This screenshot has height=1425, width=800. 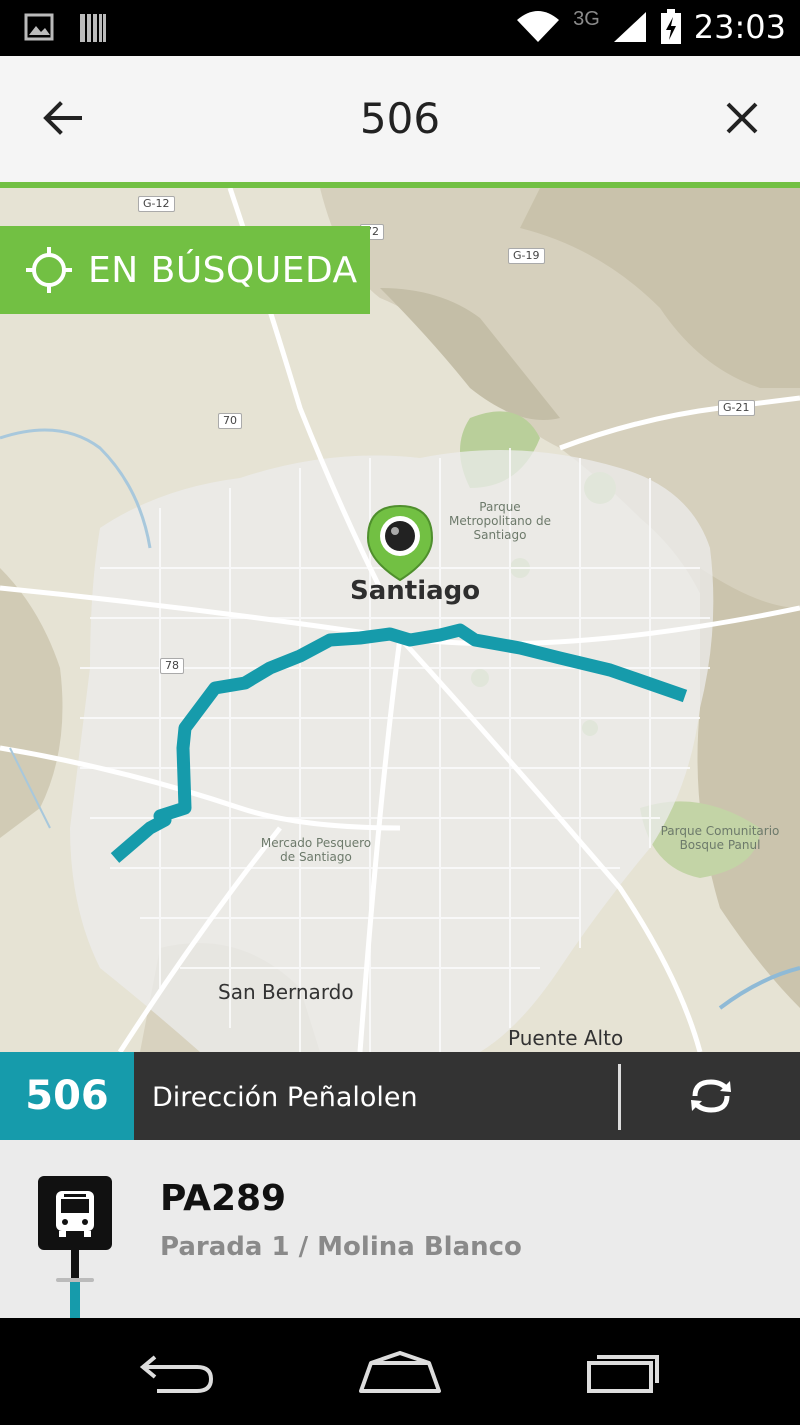 I want to click on route-bar: 506 Dirección Peñalolen, so click(x=400, y=1096).